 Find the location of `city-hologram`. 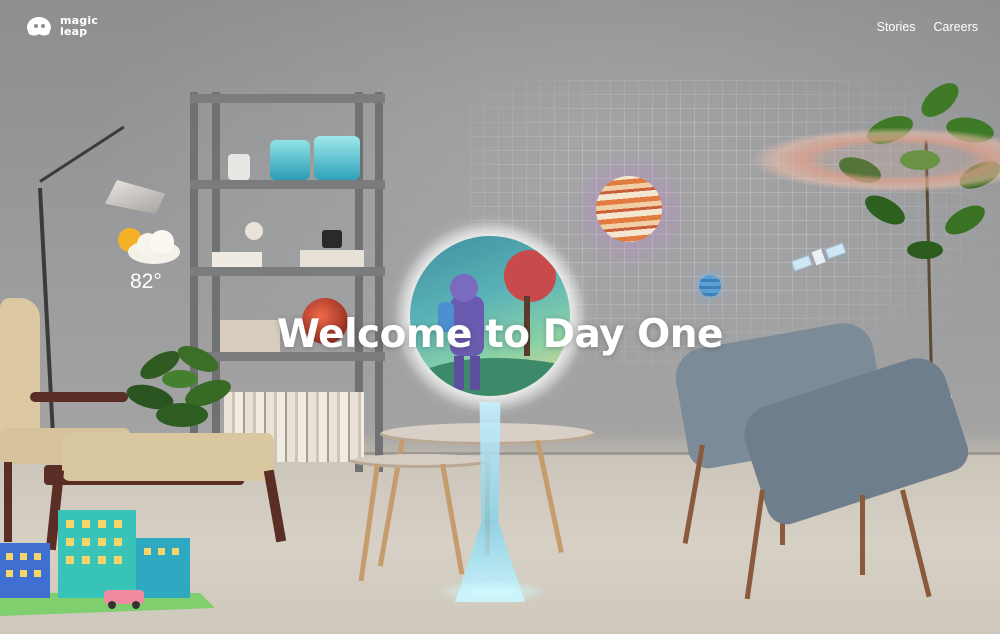

city-hologram is located at coordinates (107, 563).